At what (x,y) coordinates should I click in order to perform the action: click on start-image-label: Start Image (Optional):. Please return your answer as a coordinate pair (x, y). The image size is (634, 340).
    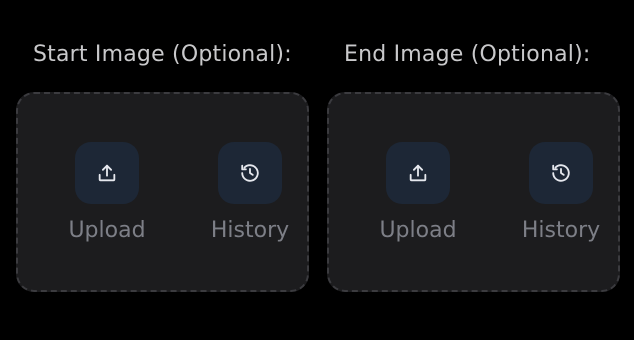
    Looking at the image, I should click on (162, 54).